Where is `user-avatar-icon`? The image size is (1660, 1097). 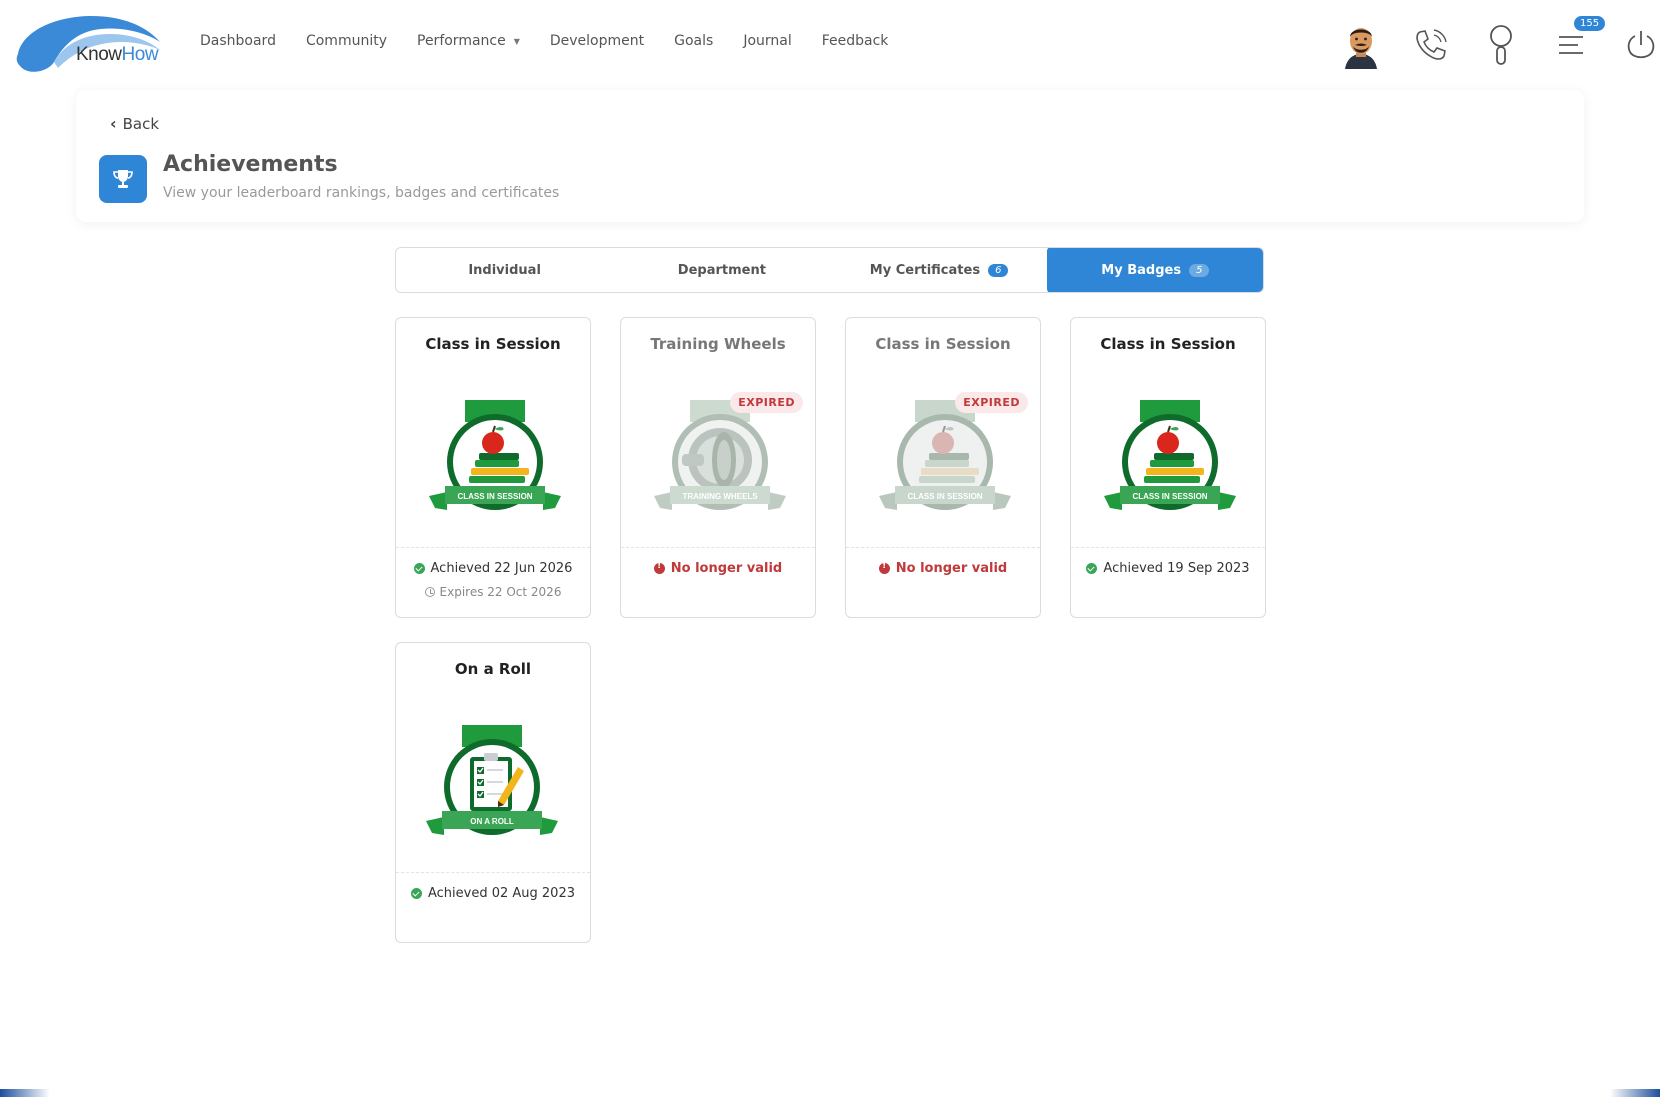 user-avatar-icon is located at coordinates (1361, 48).